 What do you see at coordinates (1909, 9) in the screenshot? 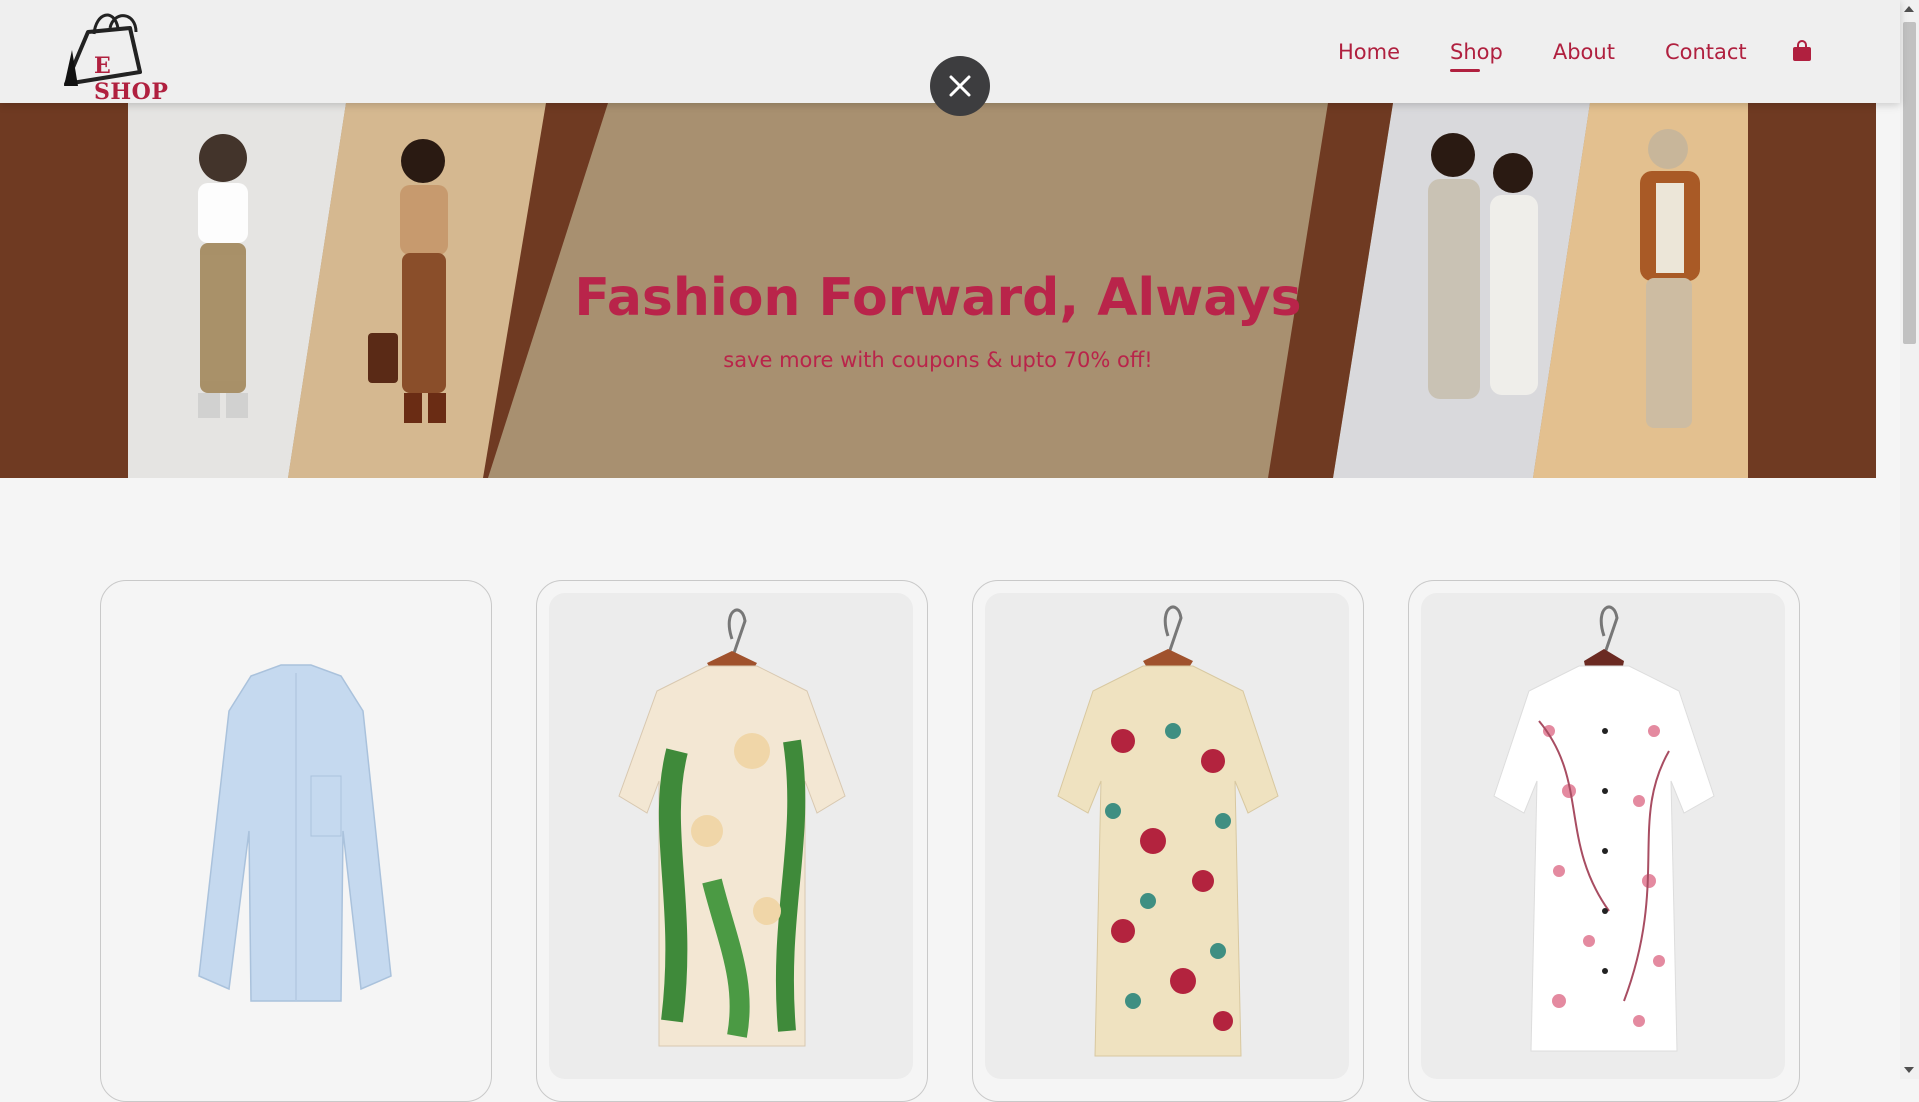
I see `scroll-up-arrow-icon` at bounding box center [1909, 9].